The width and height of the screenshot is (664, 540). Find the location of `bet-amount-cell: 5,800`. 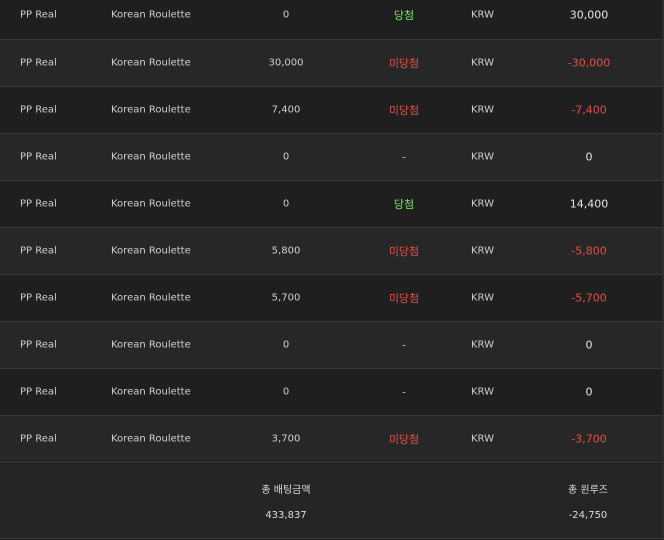

bet-amount-cell: 5,800 is located at coordinates (286, 251).